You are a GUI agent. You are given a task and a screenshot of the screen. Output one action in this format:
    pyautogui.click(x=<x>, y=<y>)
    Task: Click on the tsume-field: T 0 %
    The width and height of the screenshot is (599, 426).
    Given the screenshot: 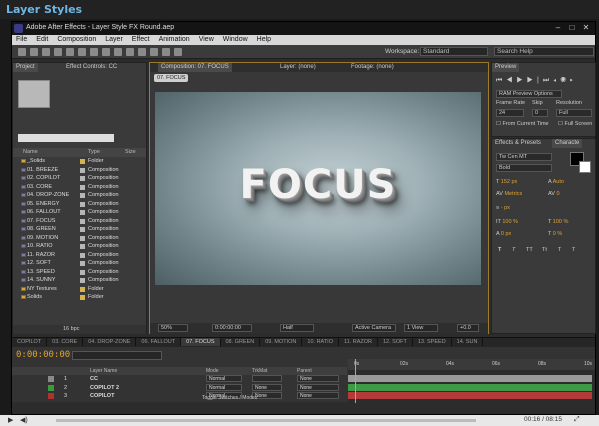 What is the action you would take?
    pyautogui.click(x=555, y=234)
    